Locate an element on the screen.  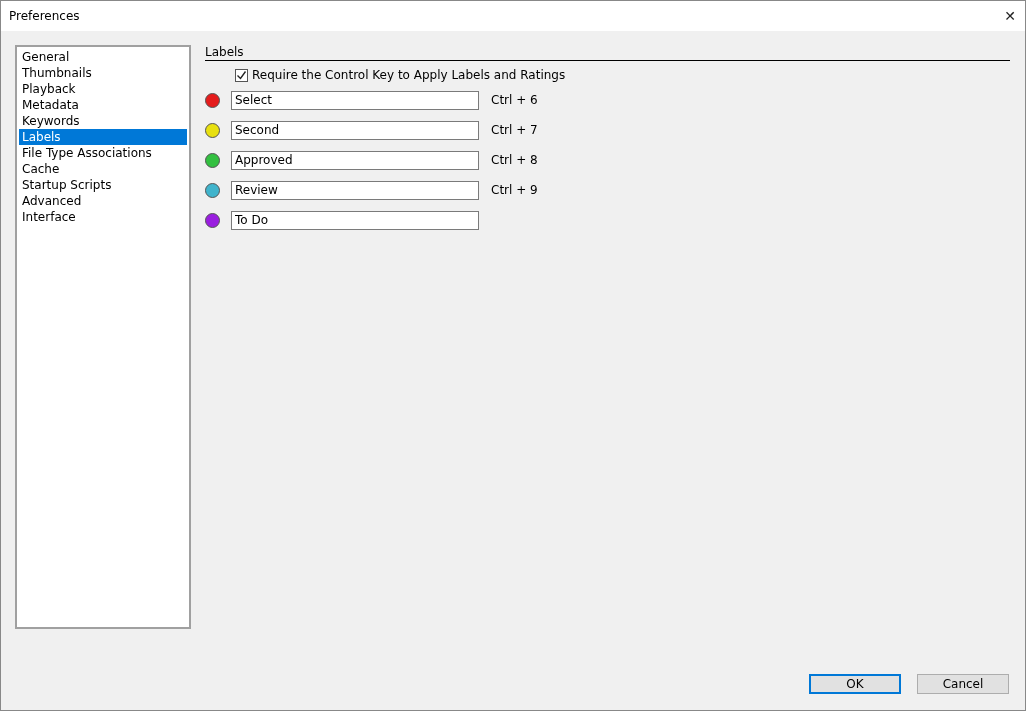
shortcut-text: Ctrl + 8 is located at coordinates (514, 160).